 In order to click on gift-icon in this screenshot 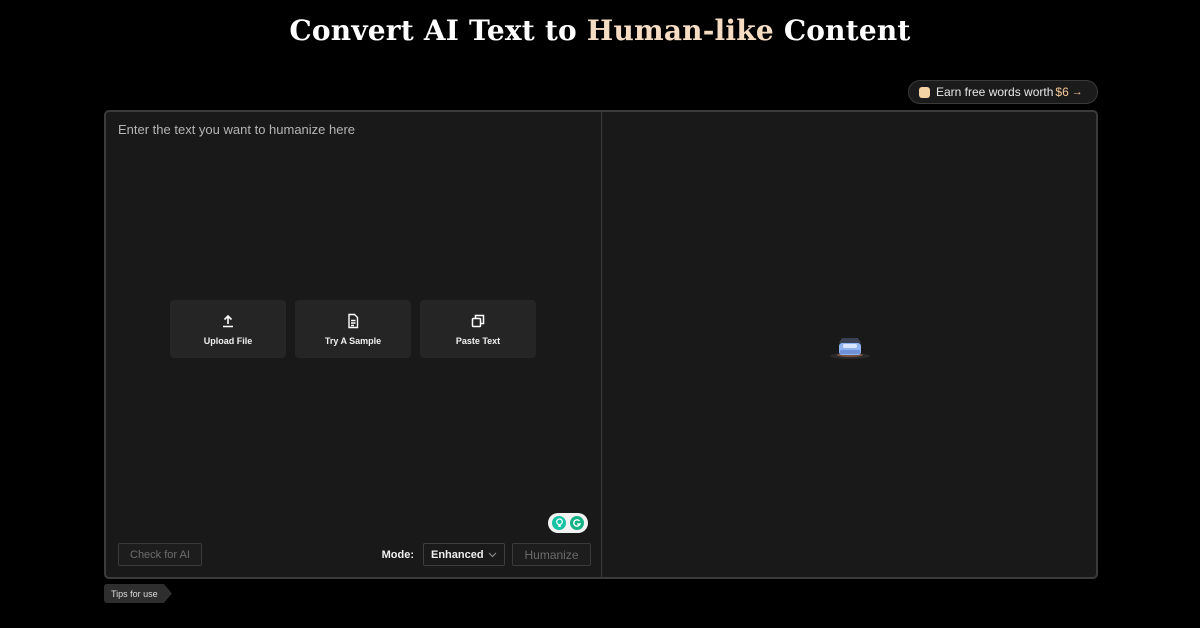, I will do `click(924, 92)`.